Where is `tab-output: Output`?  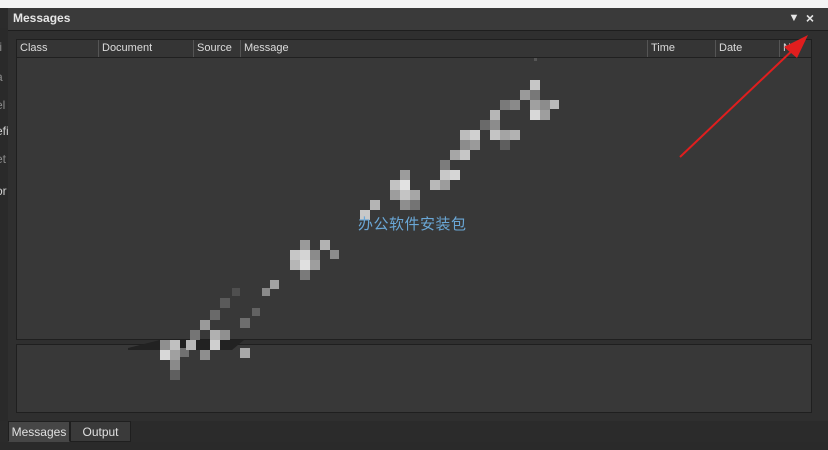 tab-output: Output is located at coordinates (100, 431).